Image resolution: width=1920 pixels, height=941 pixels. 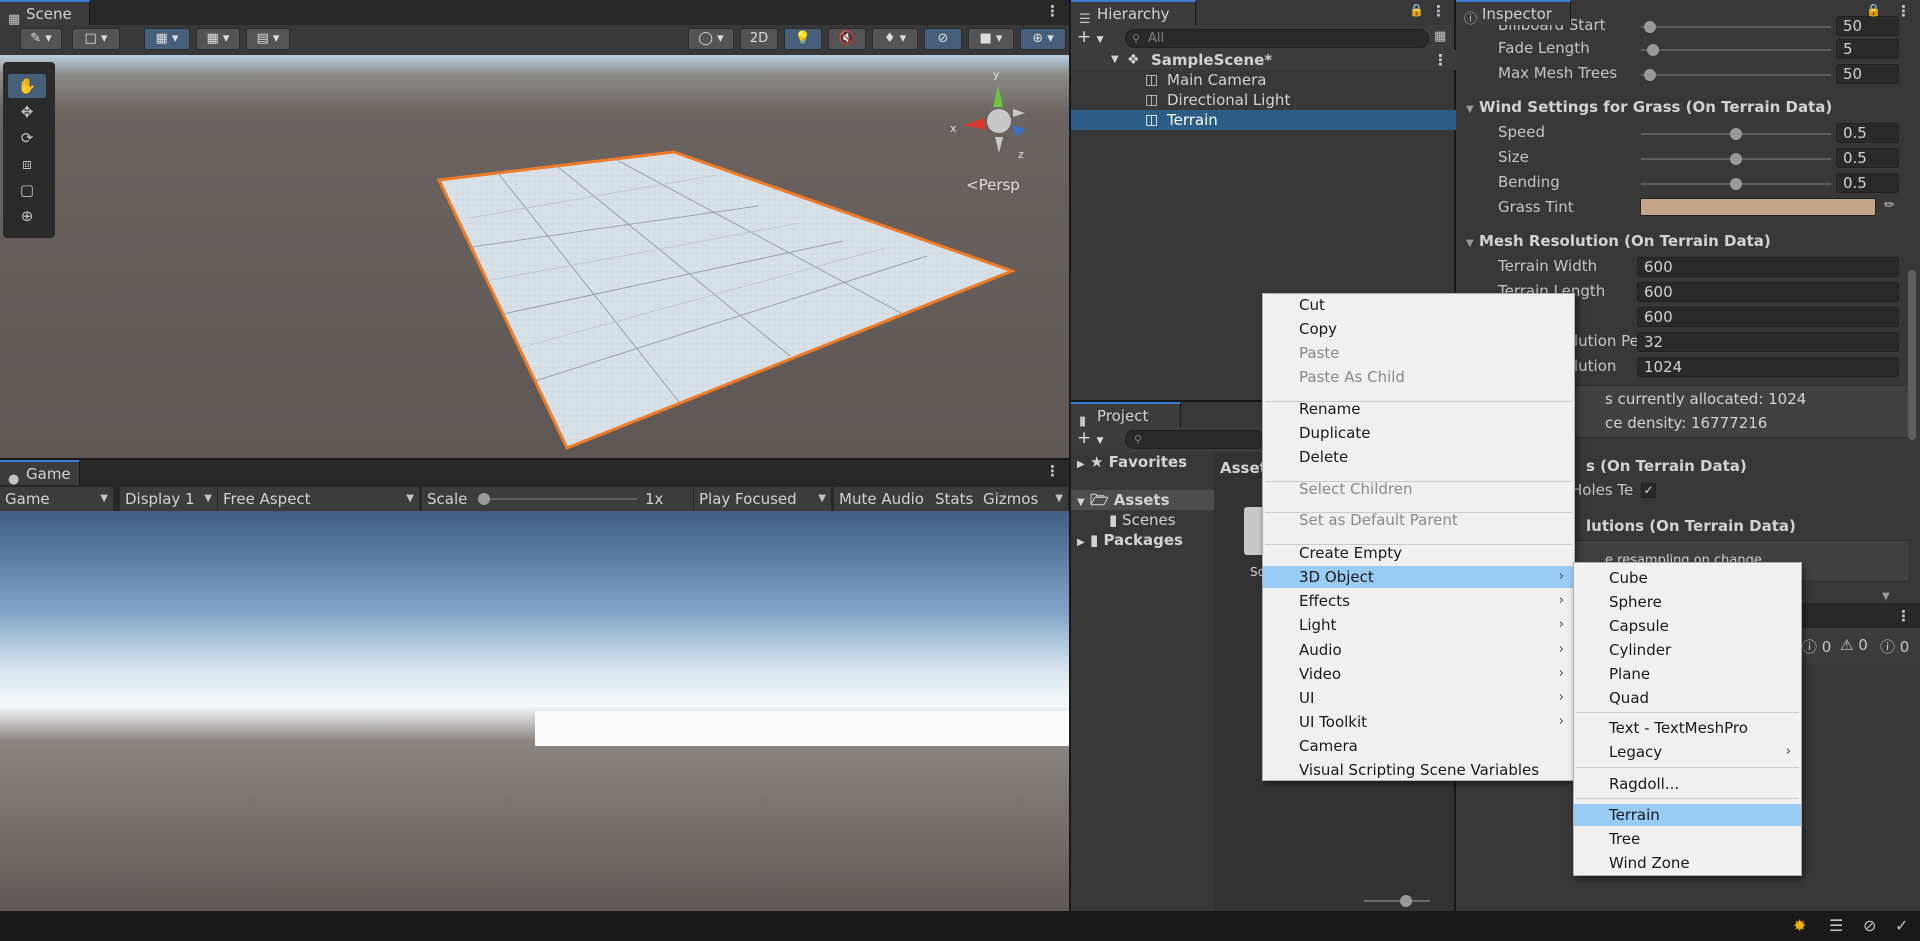 I want to click on holes-checkbox: ✓, so click(x=1648, y=490).